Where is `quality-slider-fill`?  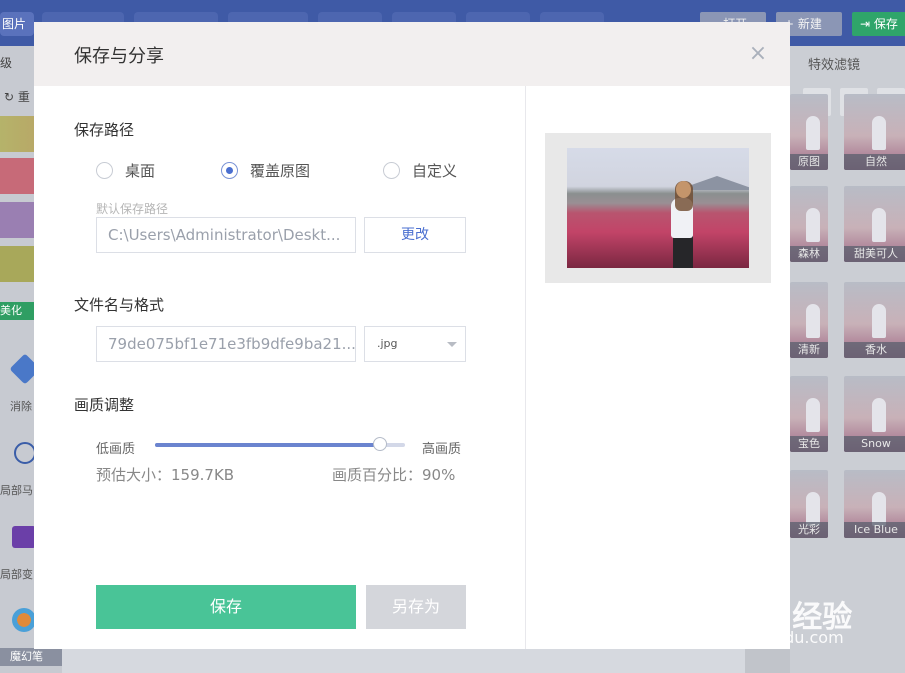 quality-slider-fill is located at coordinates (267, 445).